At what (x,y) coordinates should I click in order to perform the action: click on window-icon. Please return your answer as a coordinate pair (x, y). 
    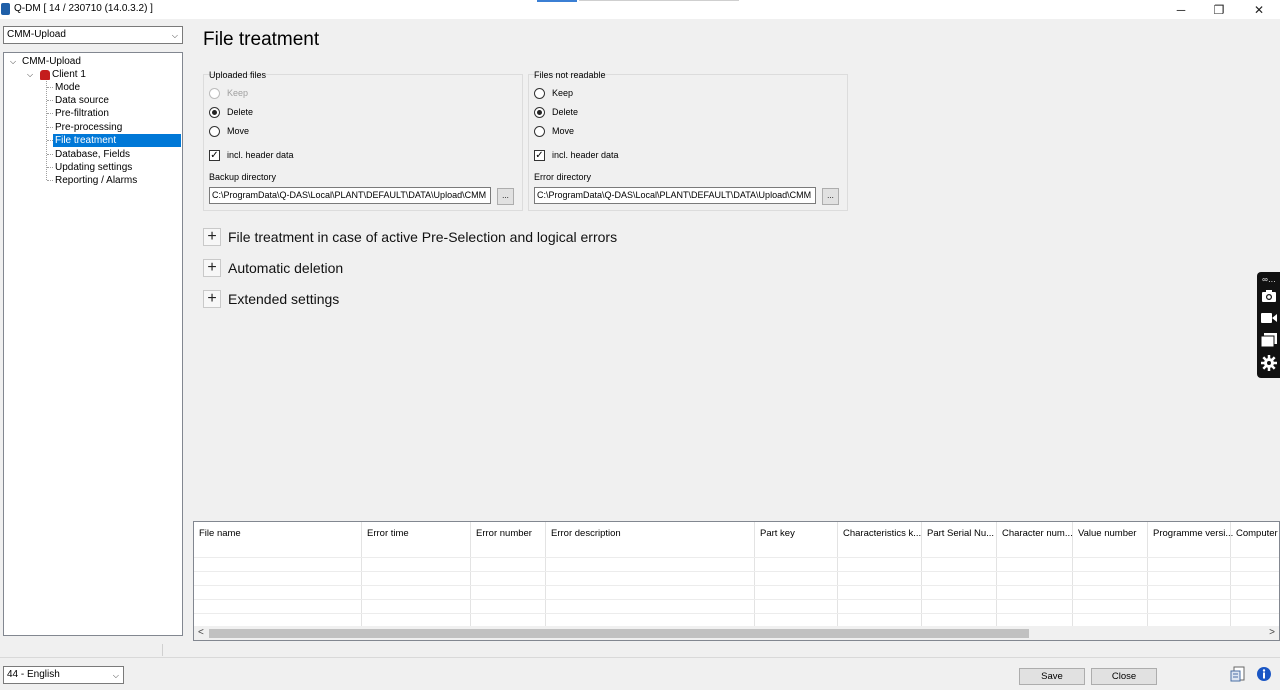
    Looking at the image, I should click on (1269, 340).